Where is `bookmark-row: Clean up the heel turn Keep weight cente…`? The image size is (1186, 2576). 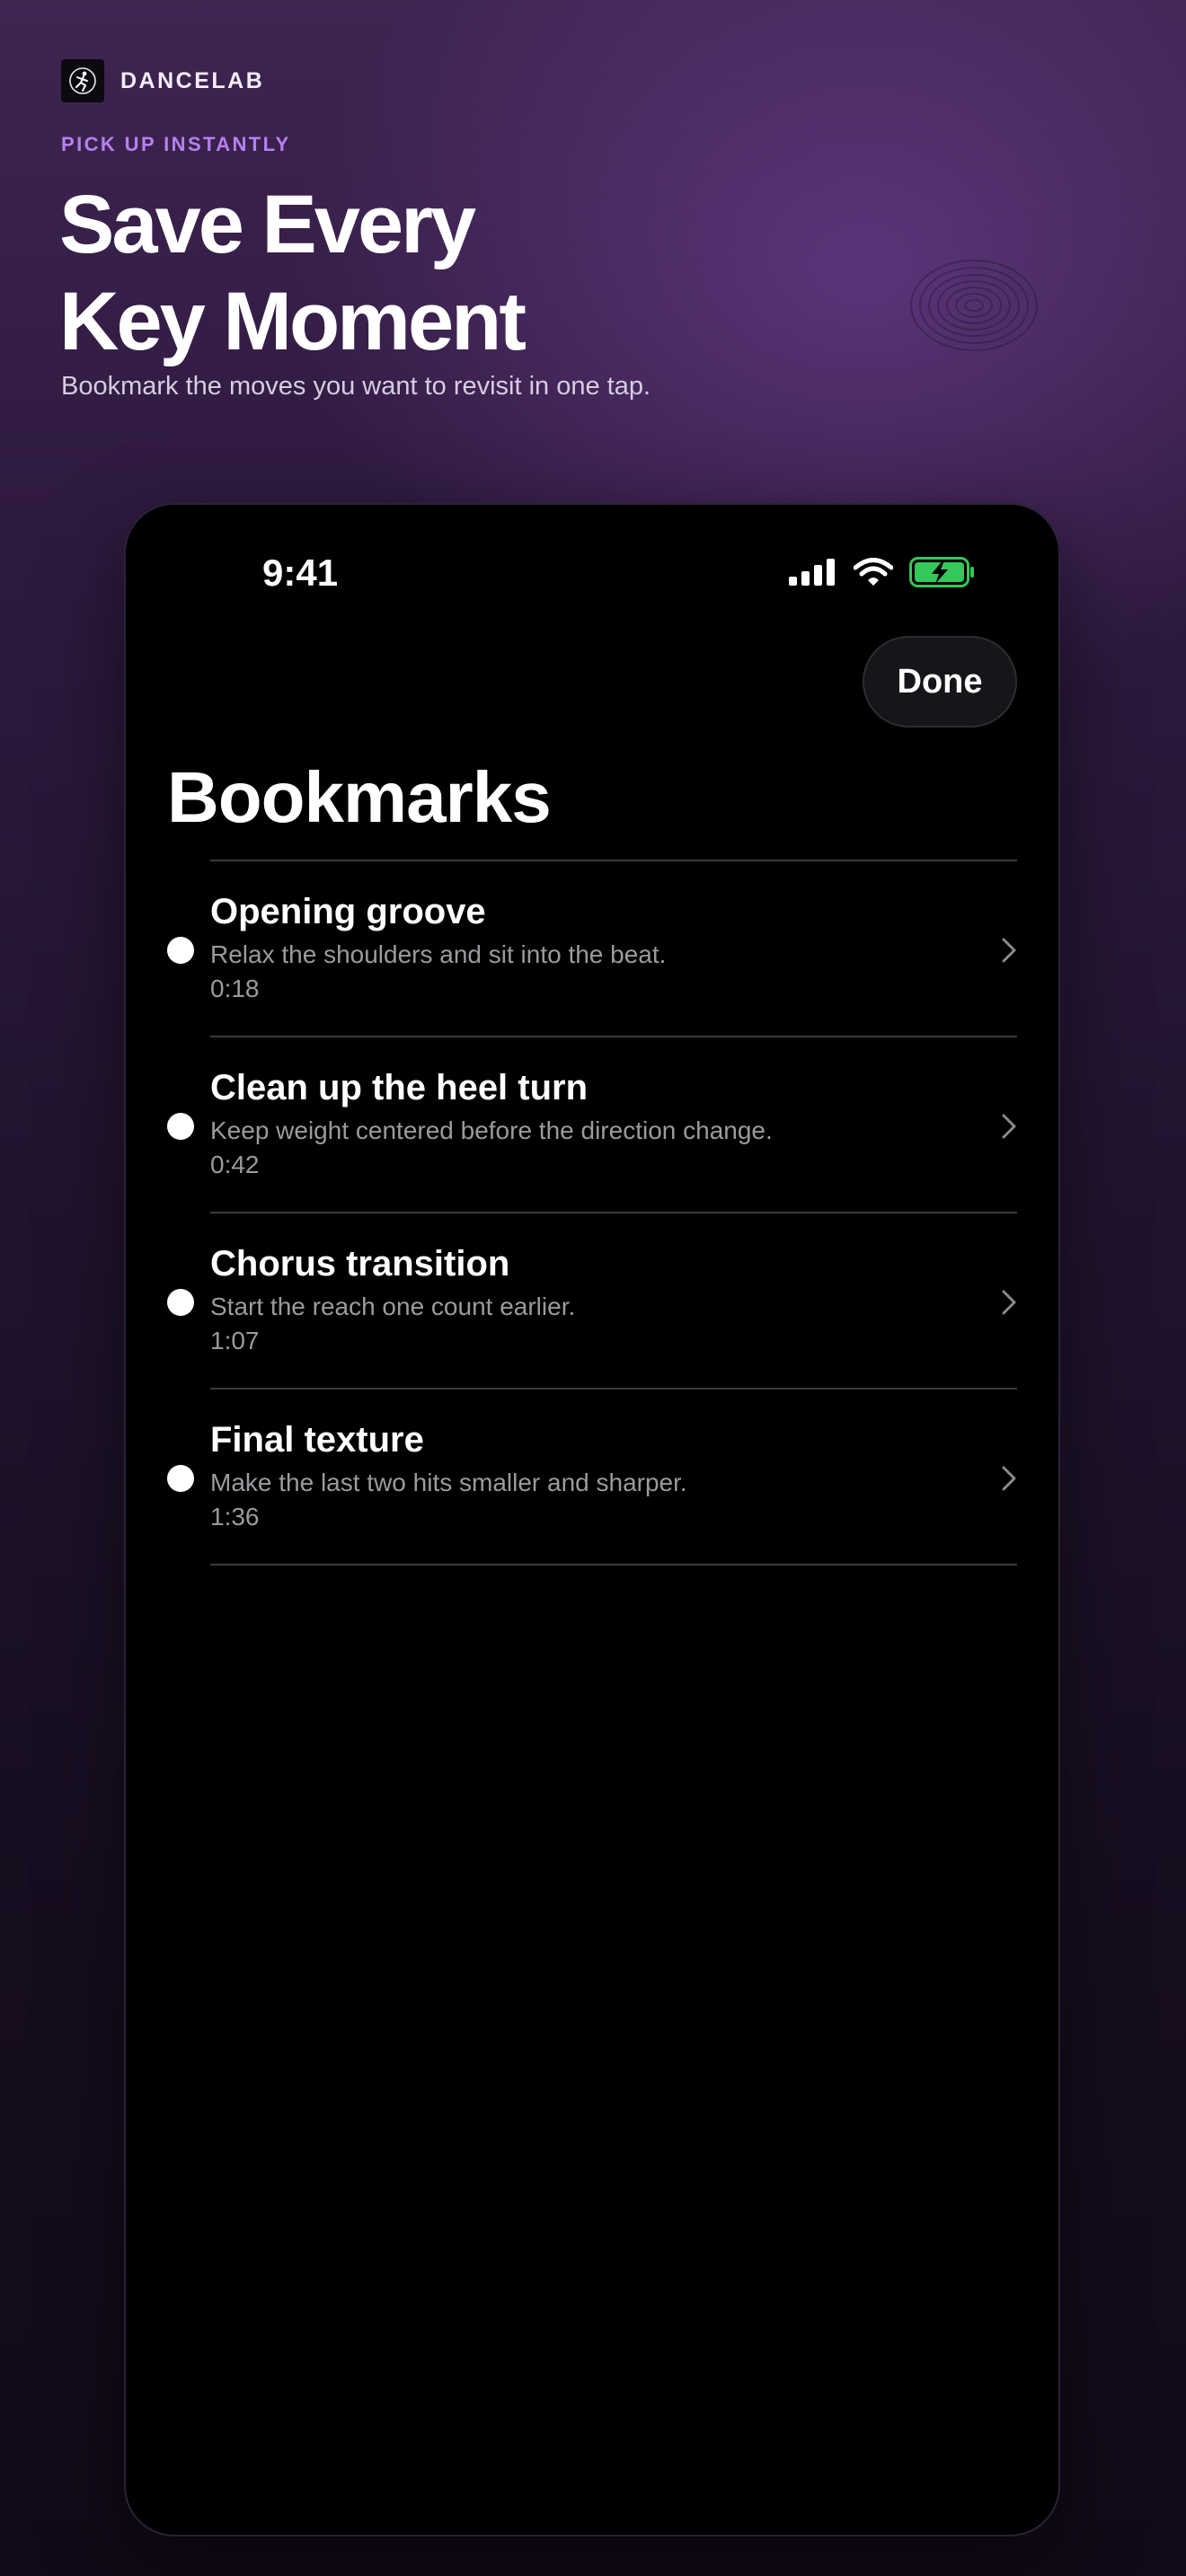
bookmark-row: Clean up the heel turn Keep weight cente… is located at coordinates (592, 1125).